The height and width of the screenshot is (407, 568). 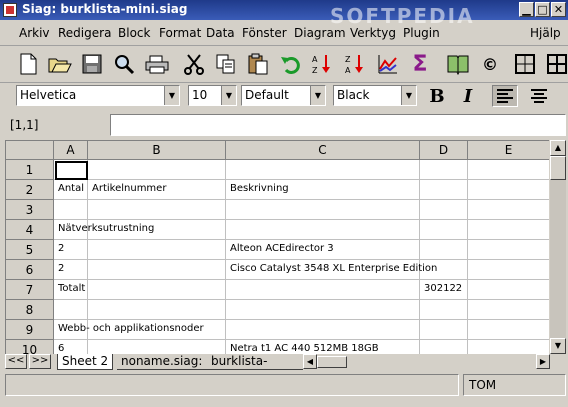 What do you see at coordinates (320, 33) in the screenshot?
I see `menu-diagram: Diagram` at bounding box center [320, 33].